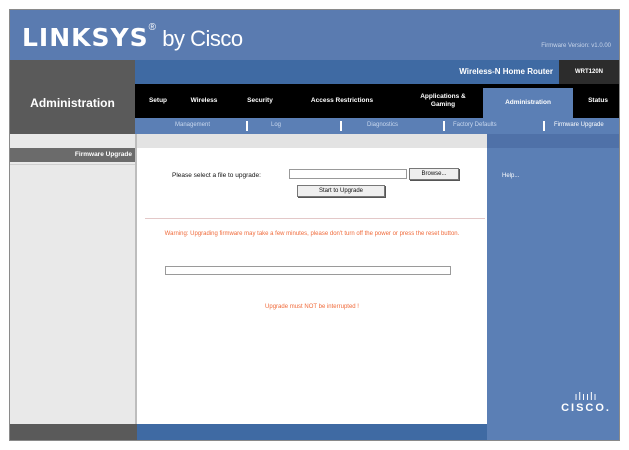 The width and height of the screenshot is (629, 450). I want to click on cisco-wordmark: CISCO., so click(586, 408).